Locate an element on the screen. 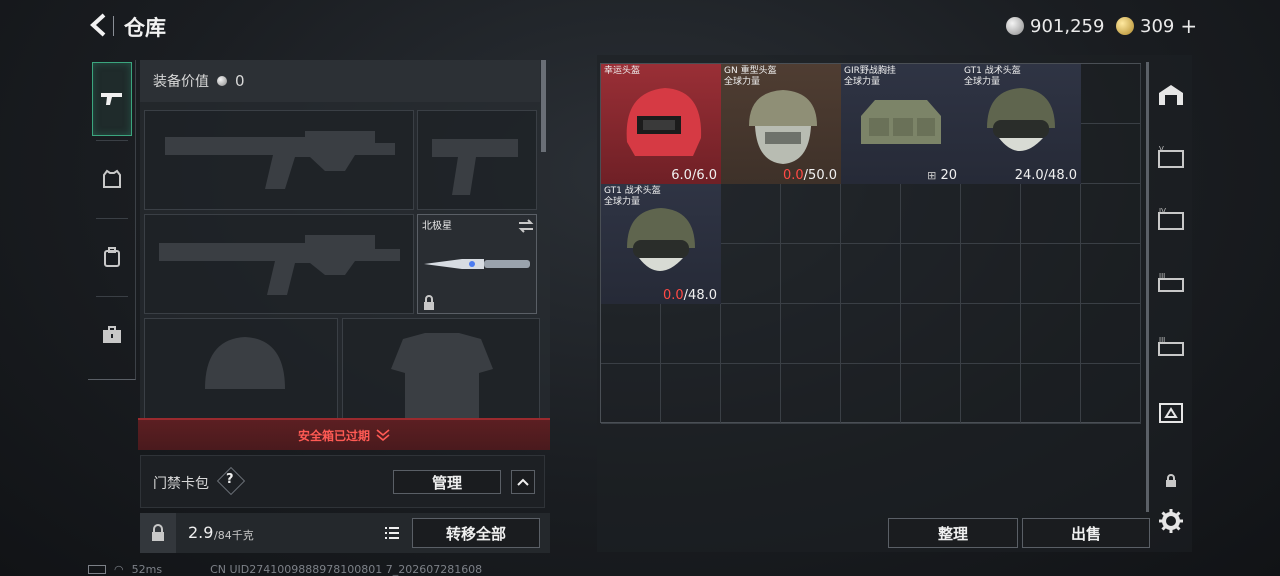 Image resolution: width=1280 pixels, height=576 pixels. inventory-item: 幸运头盔 6.0/6.0 is located at coordinates (661, 124).